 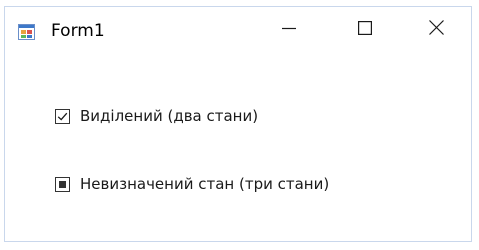 I want to click on checkbox-indeterminate-box, so click(x=62, y=184).